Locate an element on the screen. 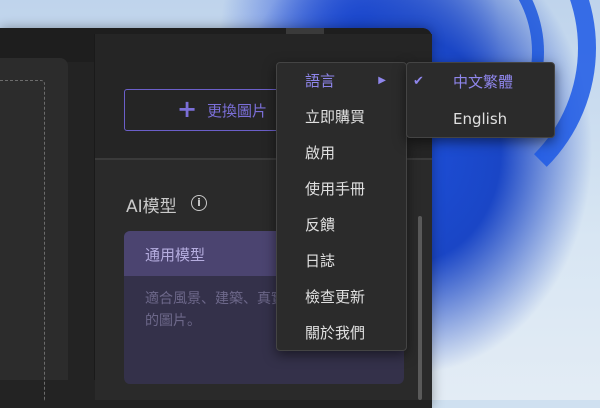 This screenshot has height=408, width=600. checkmark-icon: ✔ is located at coordinates (418, 81).